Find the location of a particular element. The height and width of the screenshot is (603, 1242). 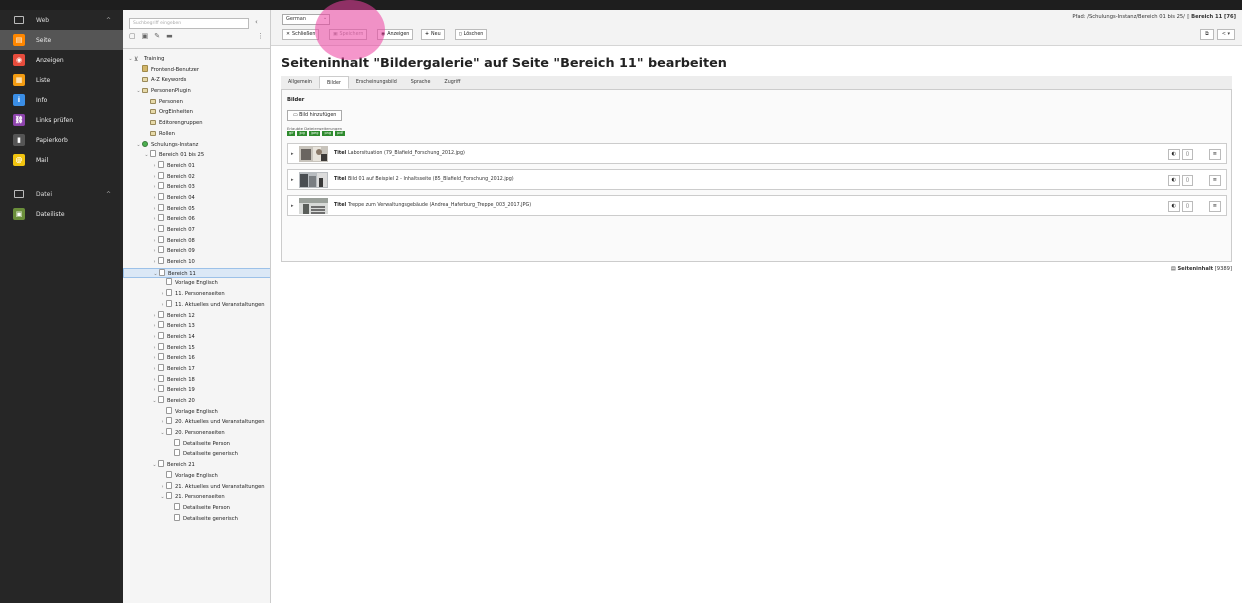

tree-node: › Bereich 14 is located at coordinates (196, 337).